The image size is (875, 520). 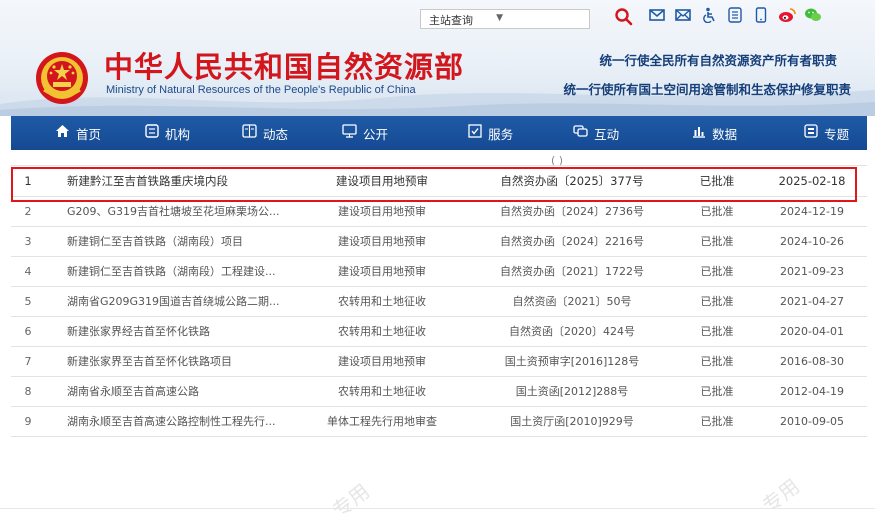 What do you see at coordinates (499, 18) in the screenshot?
I see `chevron-down-icon: ▼` at bounding box center [499, 18].